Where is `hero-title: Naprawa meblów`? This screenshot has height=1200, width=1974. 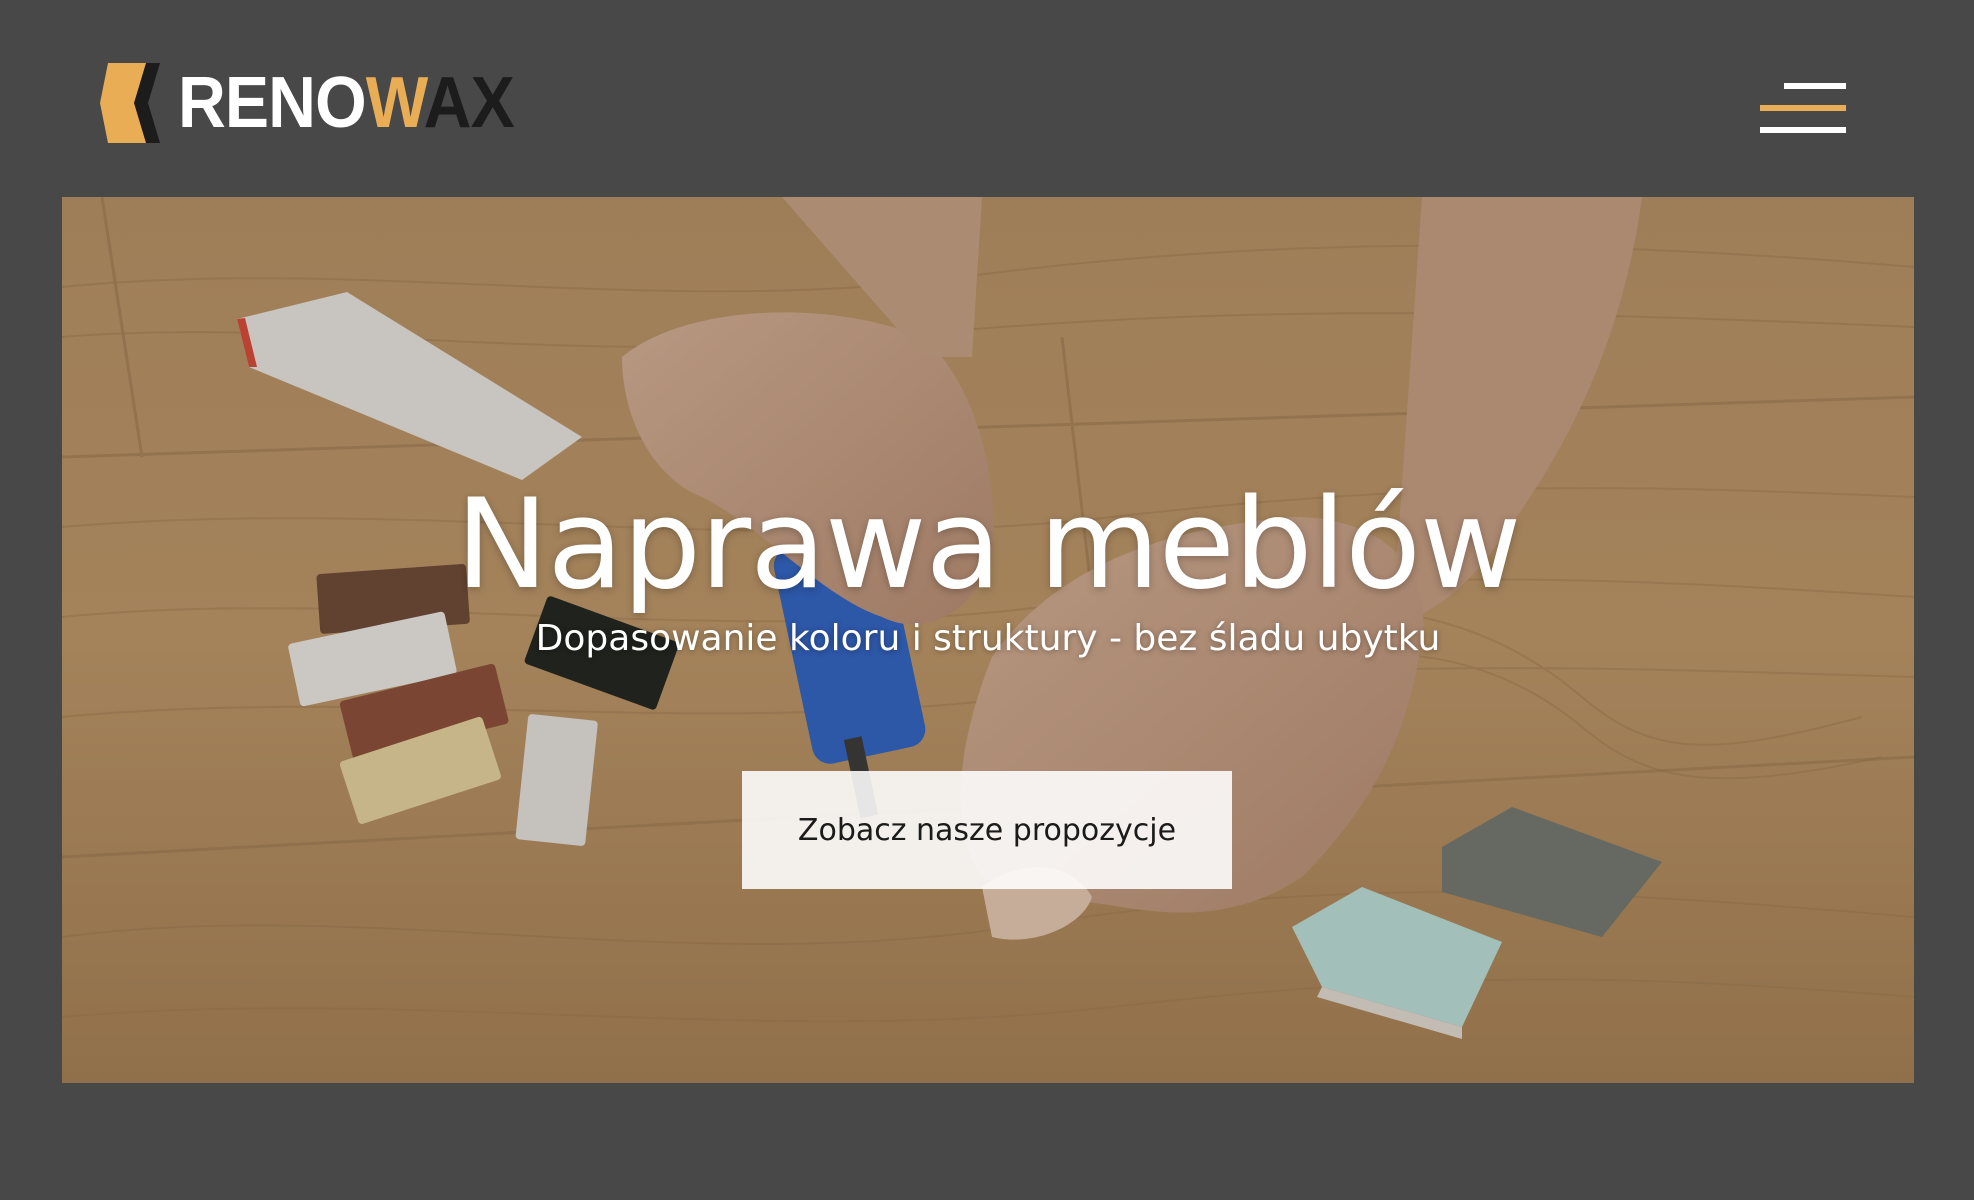 hero-title: Naprawa meblów is located at coordinates (988, 545).